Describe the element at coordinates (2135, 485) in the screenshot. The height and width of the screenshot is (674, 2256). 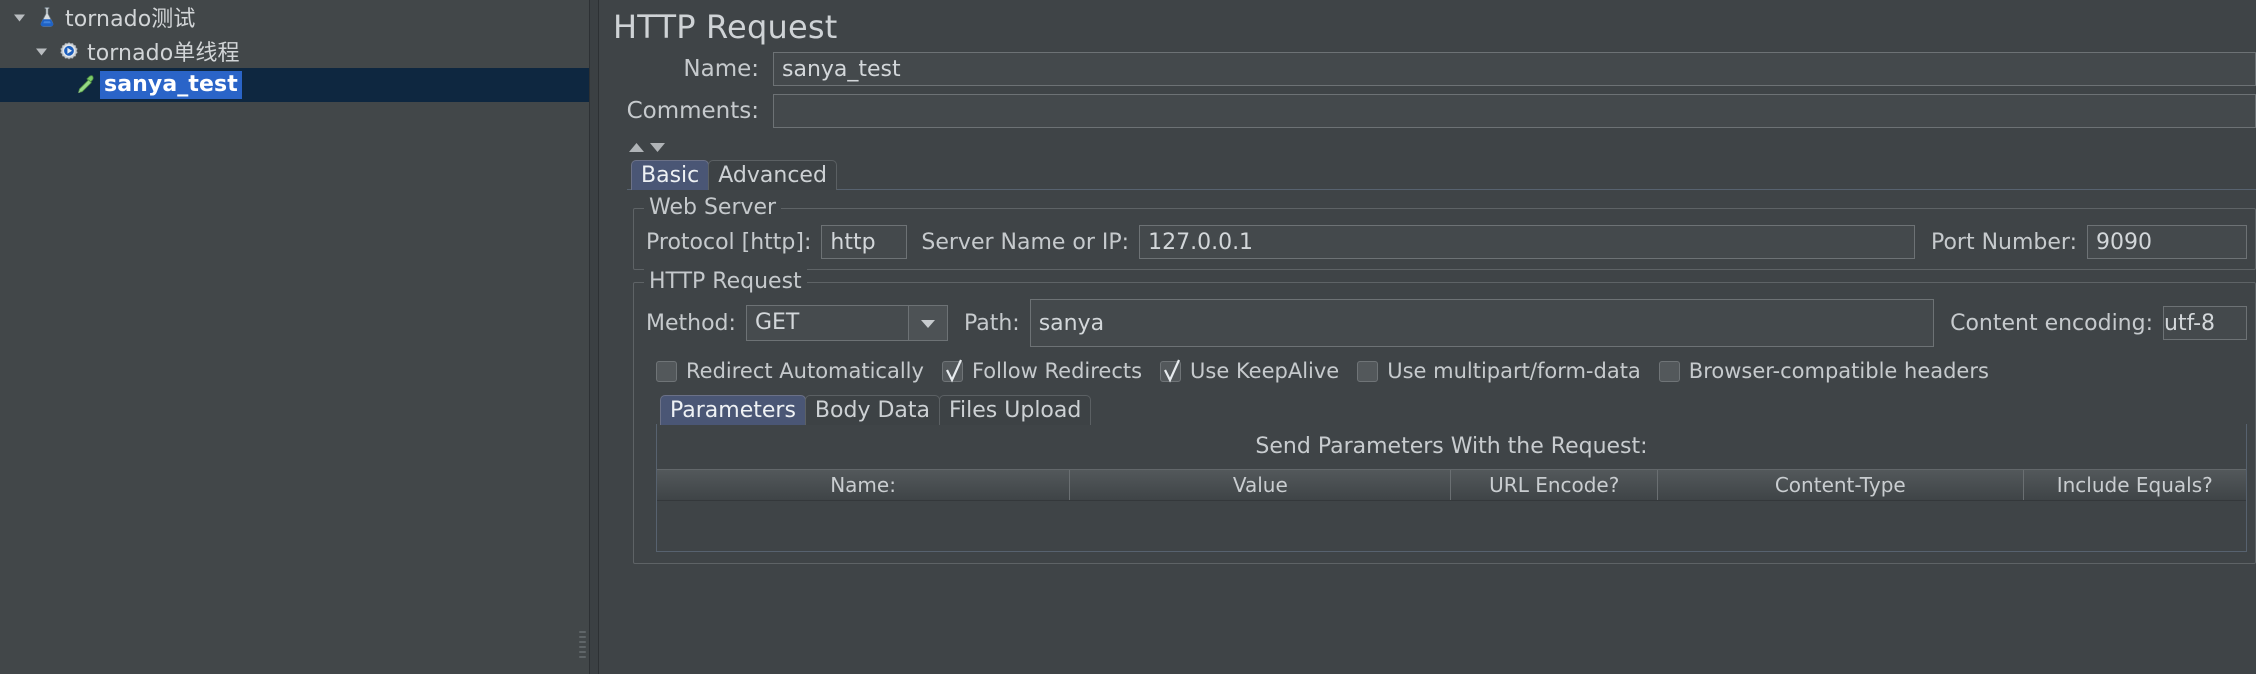
I see `column-header-include-equals: Include Equals?` at that location.